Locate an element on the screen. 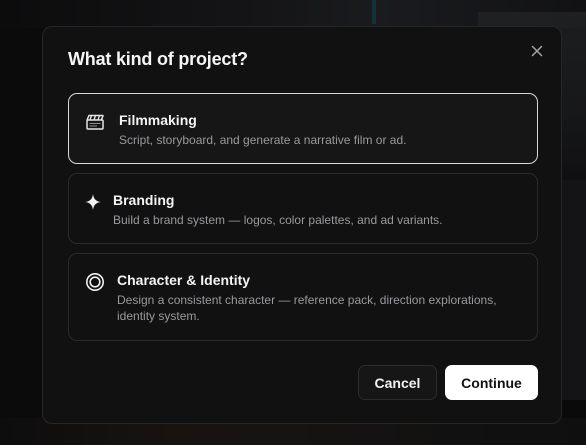 The width and height of the screenshot is (586, 445). background-accent is located at coordinates (374, 12).